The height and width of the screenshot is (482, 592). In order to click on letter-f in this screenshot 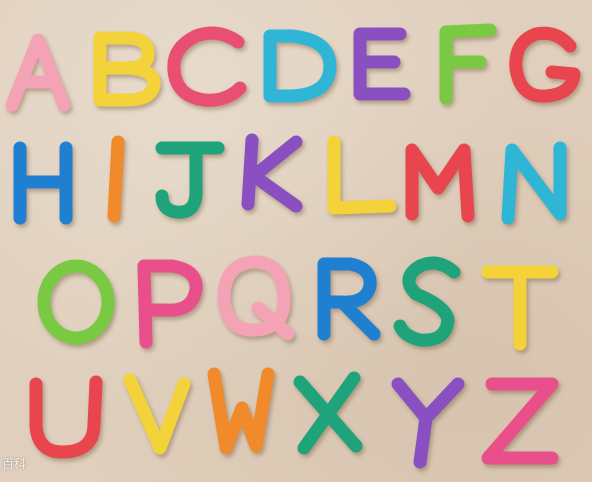, I will do `click(468, 64)`.